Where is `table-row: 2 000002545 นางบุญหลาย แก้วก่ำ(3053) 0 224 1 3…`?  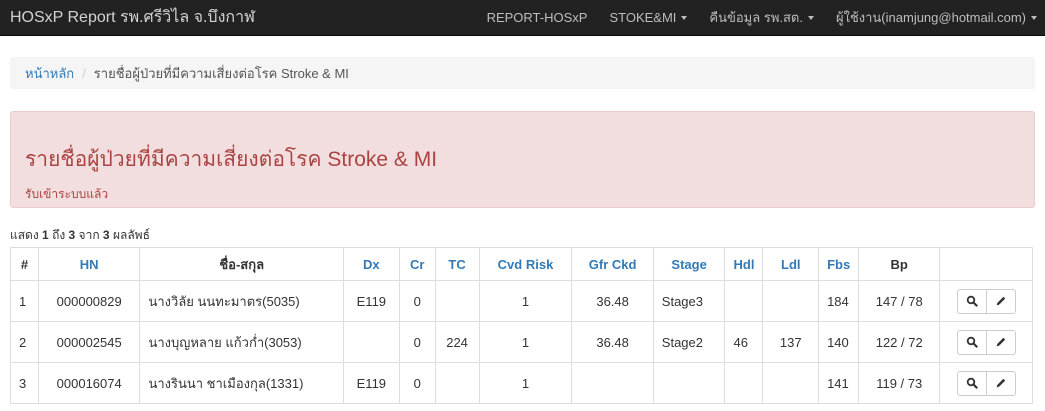
table-row: 2 000002545 นางบุญหลาย แก้วก่ำ(3053) 0 224 1 3… is located at coordinates (521, 342).